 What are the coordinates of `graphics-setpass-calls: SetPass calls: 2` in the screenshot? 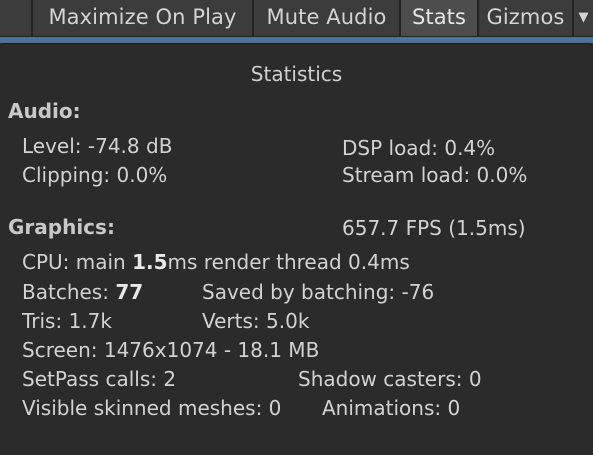 It's located at (99, 379).